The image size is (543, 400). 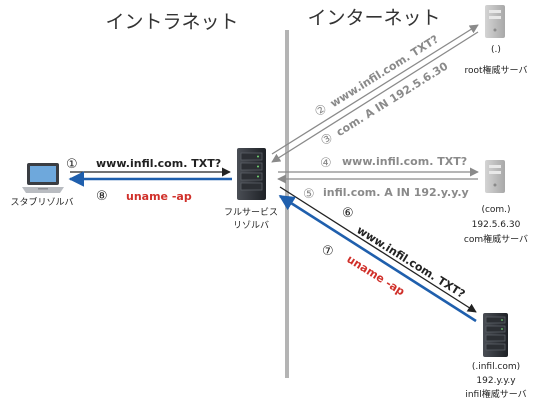 What do you see at coordinates (496, 225) in the screenshot?
I see `com-server-ip: 192.5.6.30` at bounding box center [496, 225].